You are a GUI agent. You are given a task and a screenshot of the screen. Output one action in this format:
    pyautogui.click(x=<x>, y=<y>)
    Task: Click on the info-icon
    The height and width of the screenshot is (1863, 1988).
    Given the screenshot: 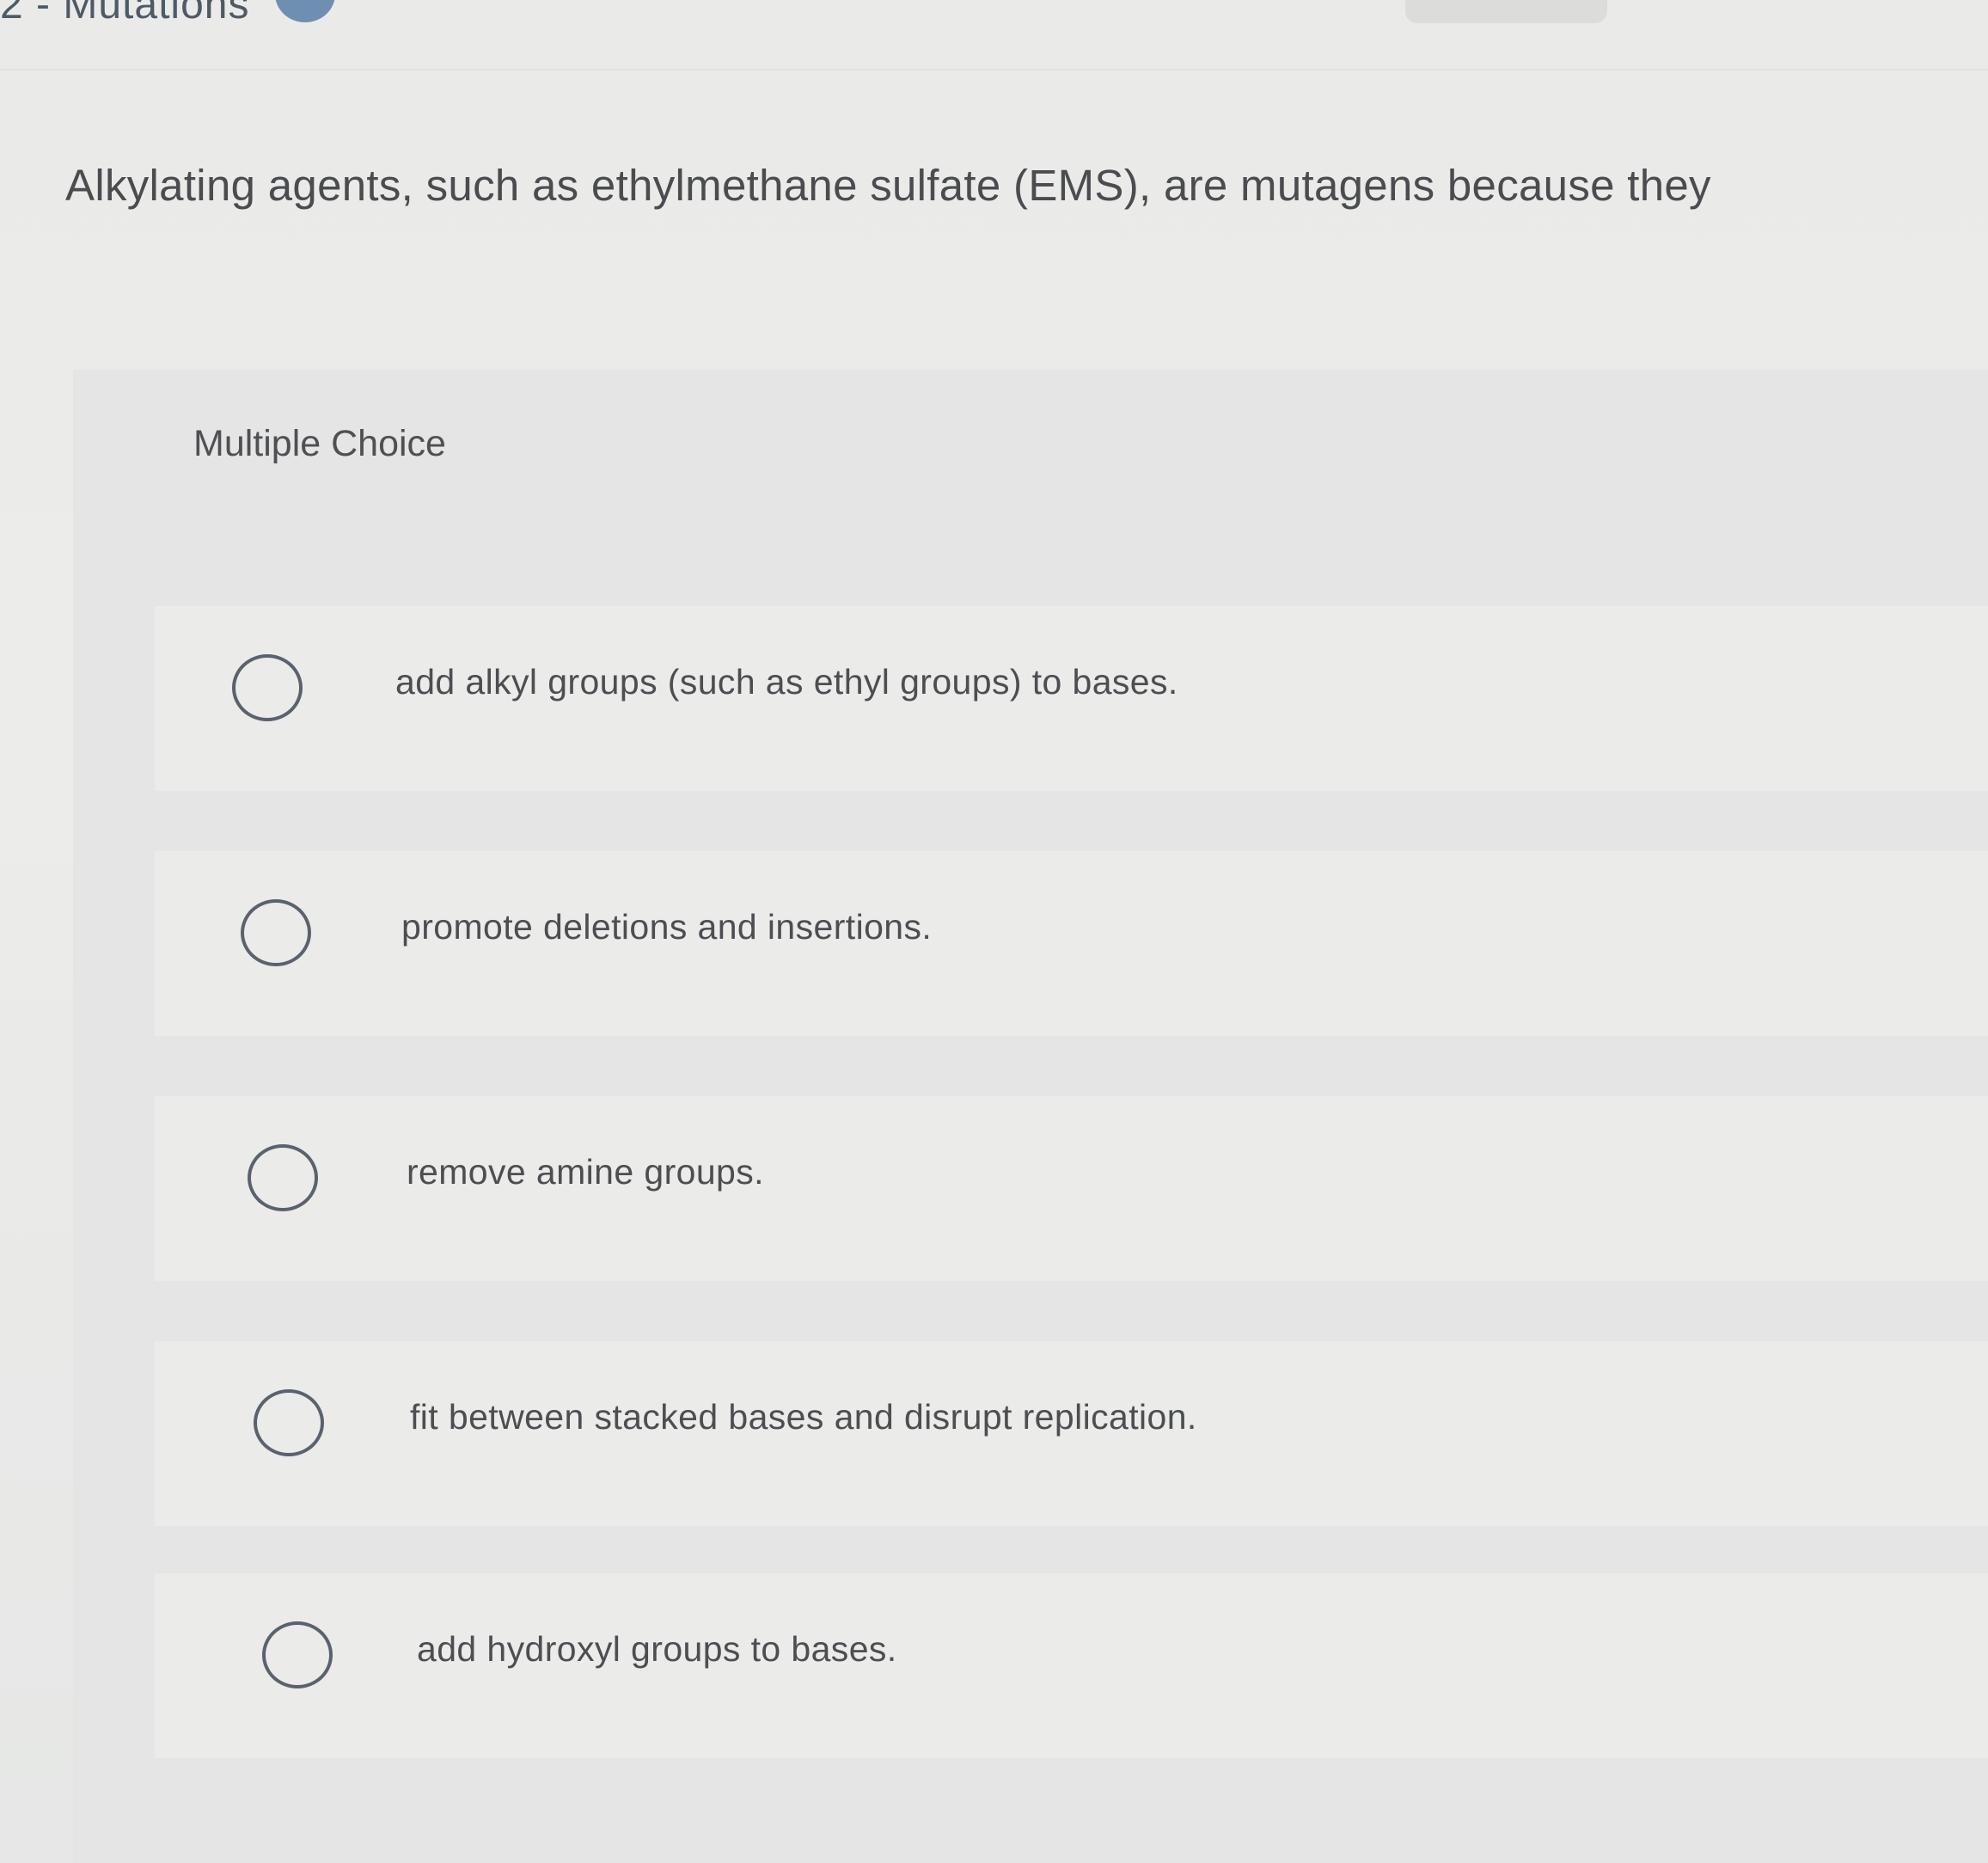 What is the action you would take?
    pyautogui.click(x=305, y=11)
    